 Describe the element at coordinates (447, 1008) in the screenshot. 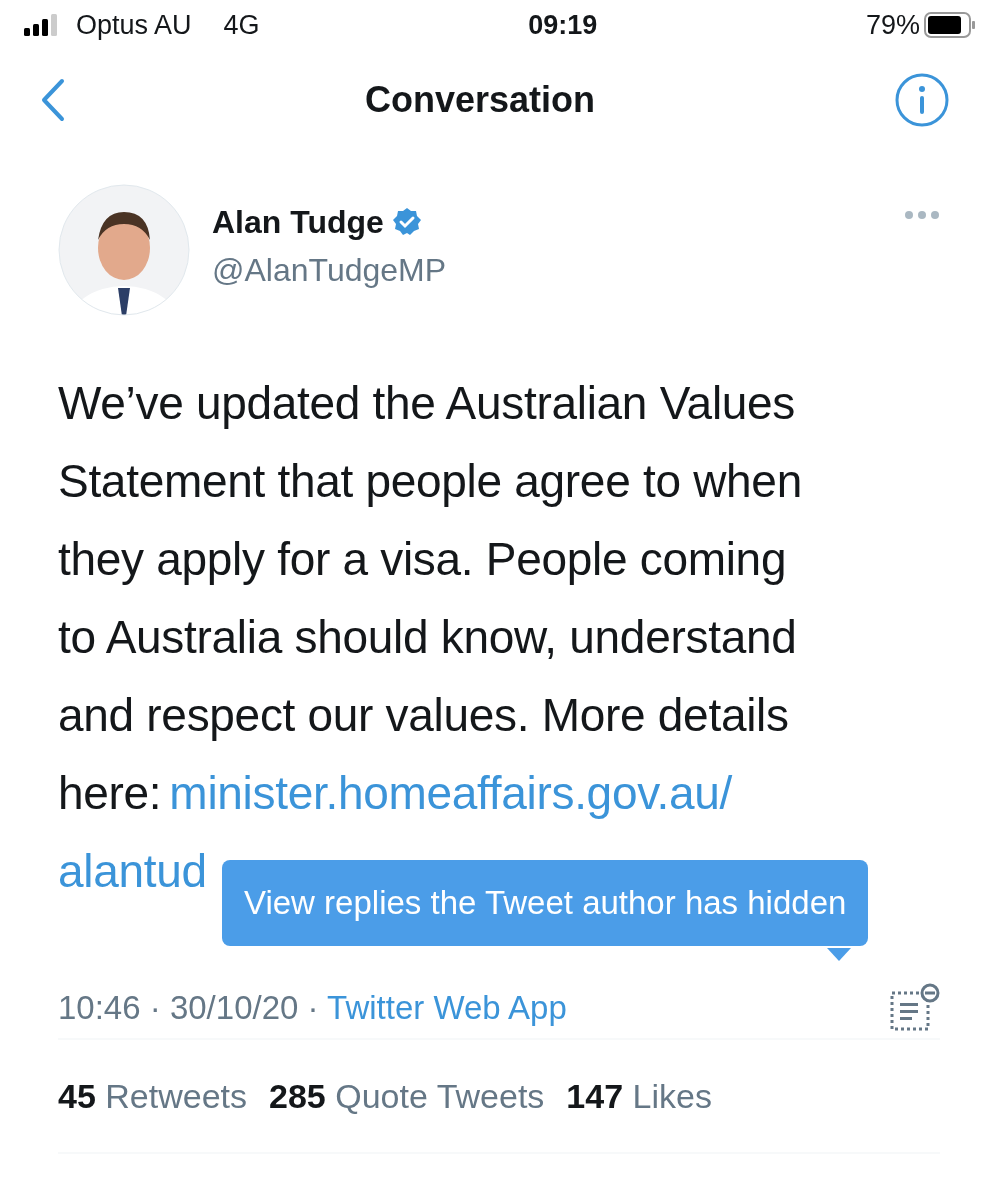

I see `source-link: Twitter Web App` at that location.